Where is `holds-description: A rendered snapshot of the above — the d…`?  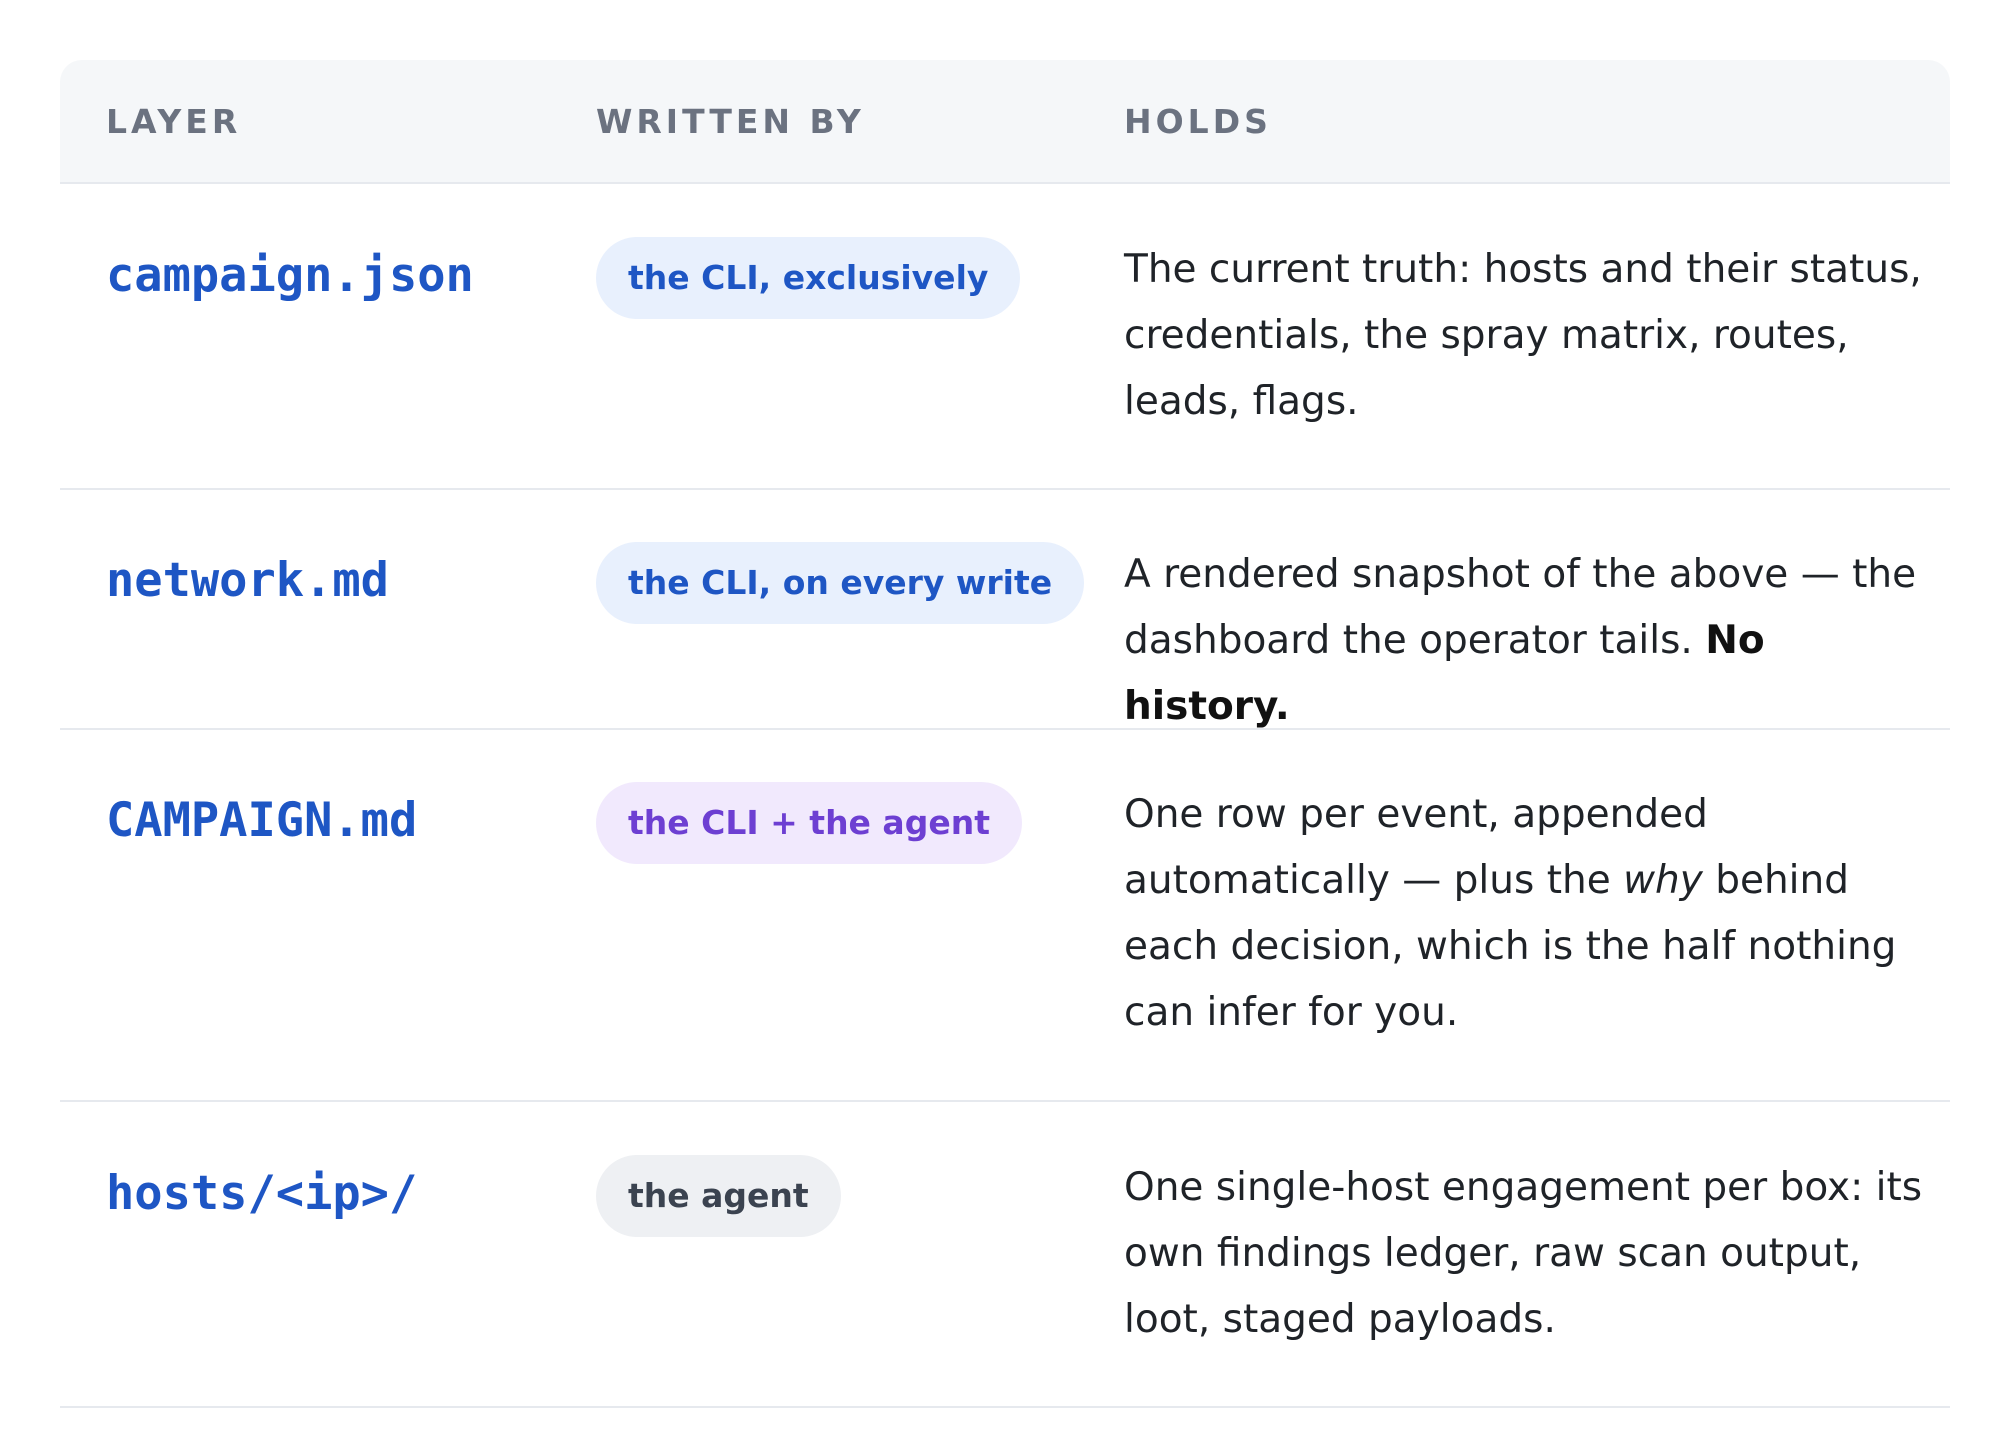 holds-description: A rendered snapshot of the above — the d… is located at coordinates (1524, 641).